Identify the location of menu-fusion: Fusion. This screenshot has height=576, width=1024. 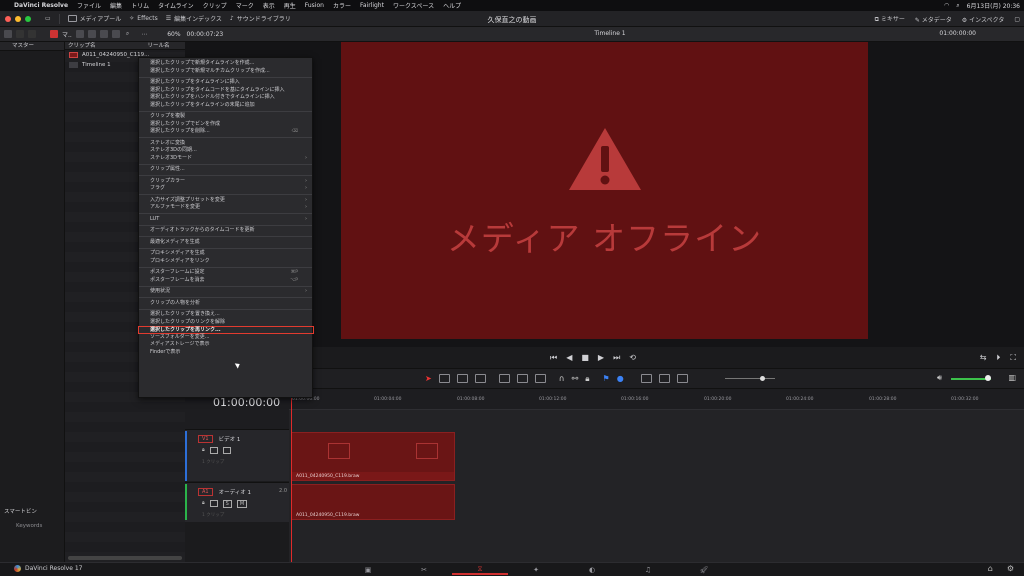
(314, 5).